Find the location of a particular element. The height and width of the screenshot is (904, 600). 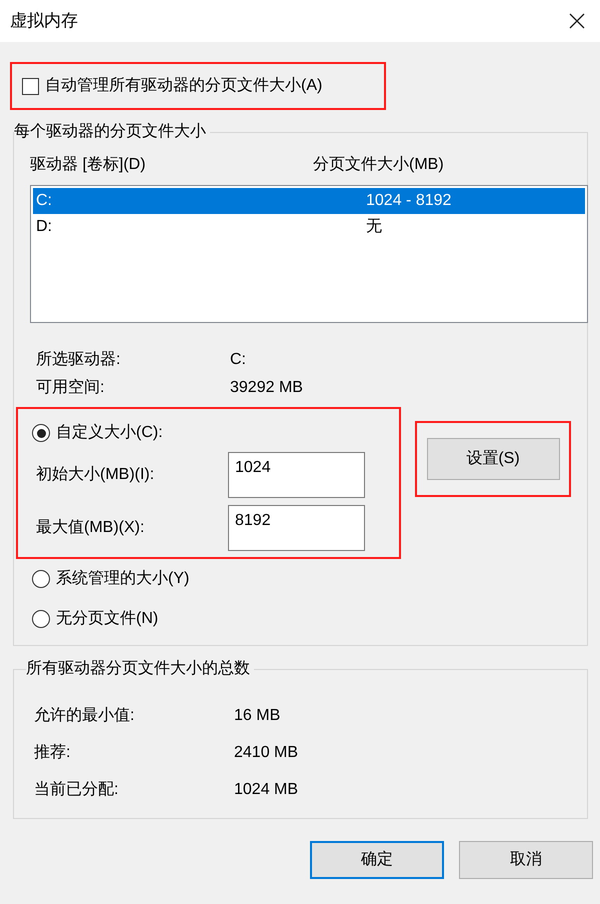

window-title: 虚拟内存 is located at coordinates (44, 21).